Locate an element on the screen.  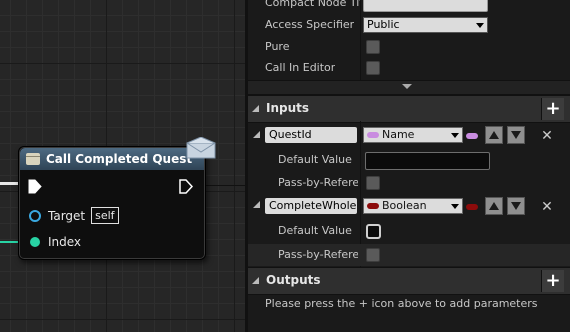
call-completed-quest-node: Call Completed Quest Target self Index is located at coordinates (112, 203).